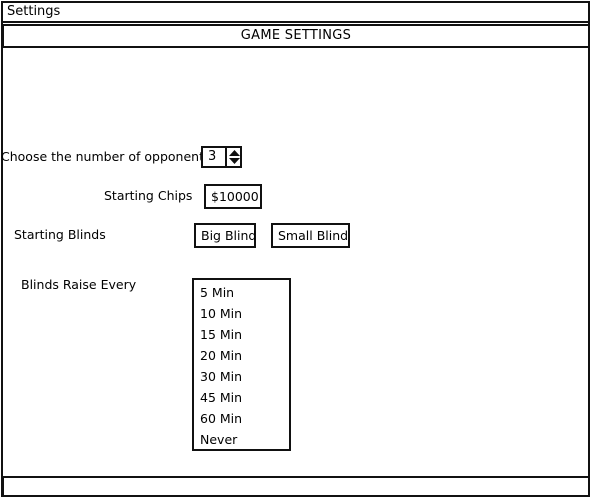 Image resolution: width=593 pixels, height=500 pixels. What do you see at coordinates (241, 439) in the screenshot?
I see `list-item-never: Never` at bounding box center [241, 439].